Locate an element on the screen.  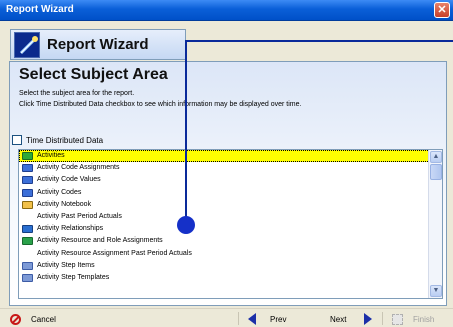
activity-icon is located at coordinates (27, 156).